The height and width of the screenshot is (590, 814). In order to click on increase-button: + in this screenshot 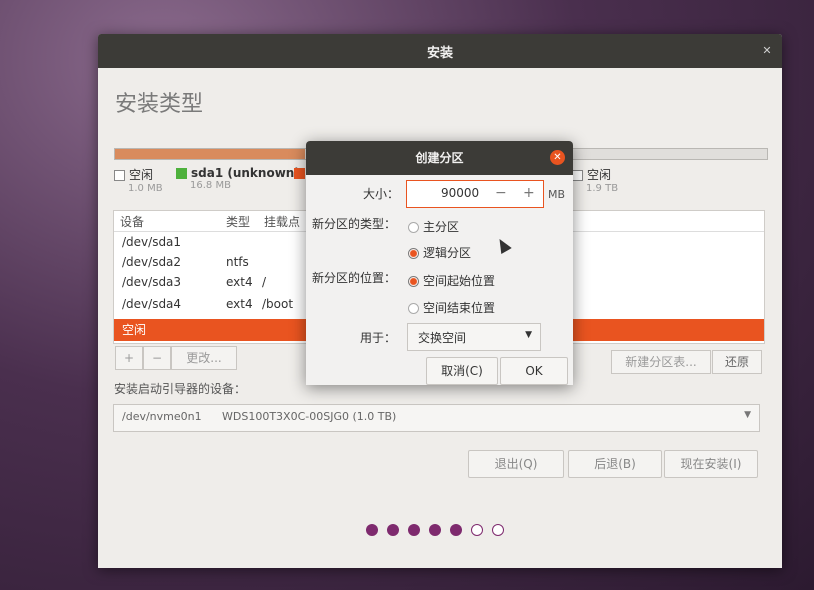, I will do `click(529, 193)`.